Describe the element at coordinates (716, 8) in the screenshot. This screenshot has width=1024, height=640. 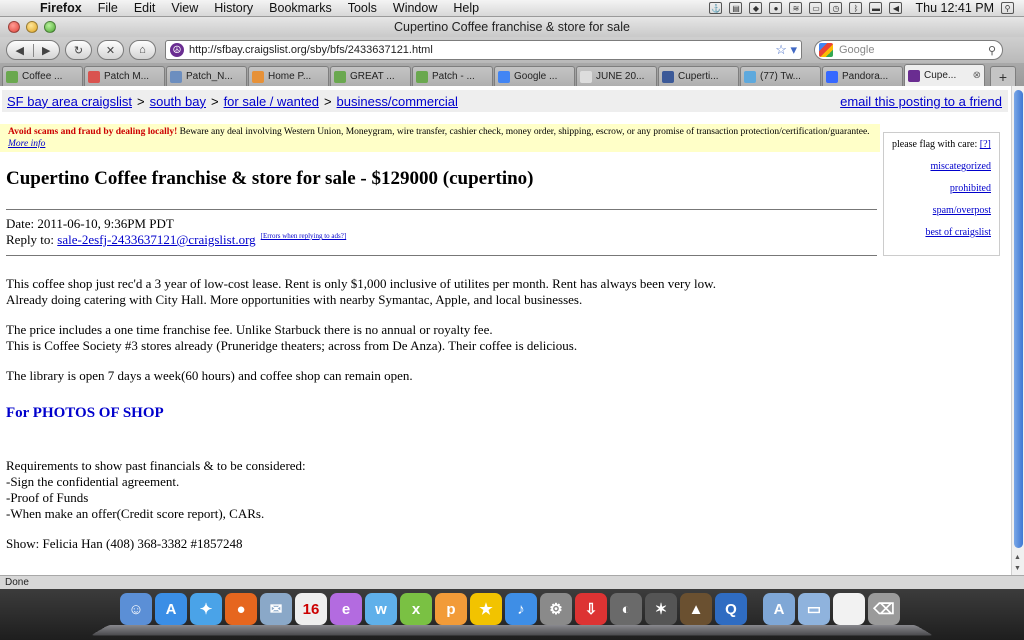
I see `status-app-icon: ⚓` at that location.